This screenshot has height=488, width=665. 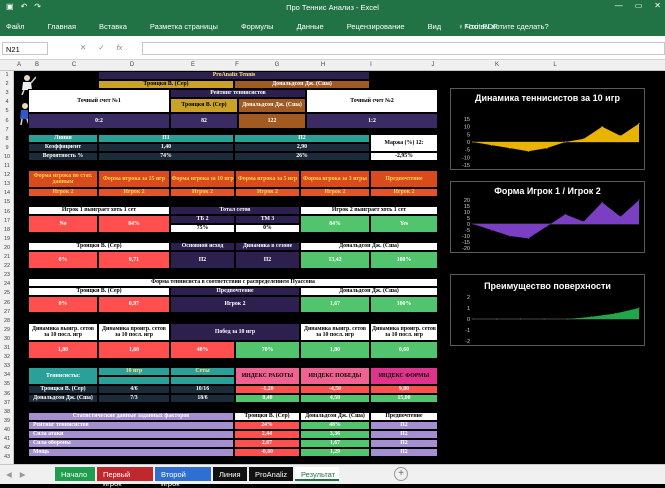 I want to click on column-header: L, so click(x=555, y=65).